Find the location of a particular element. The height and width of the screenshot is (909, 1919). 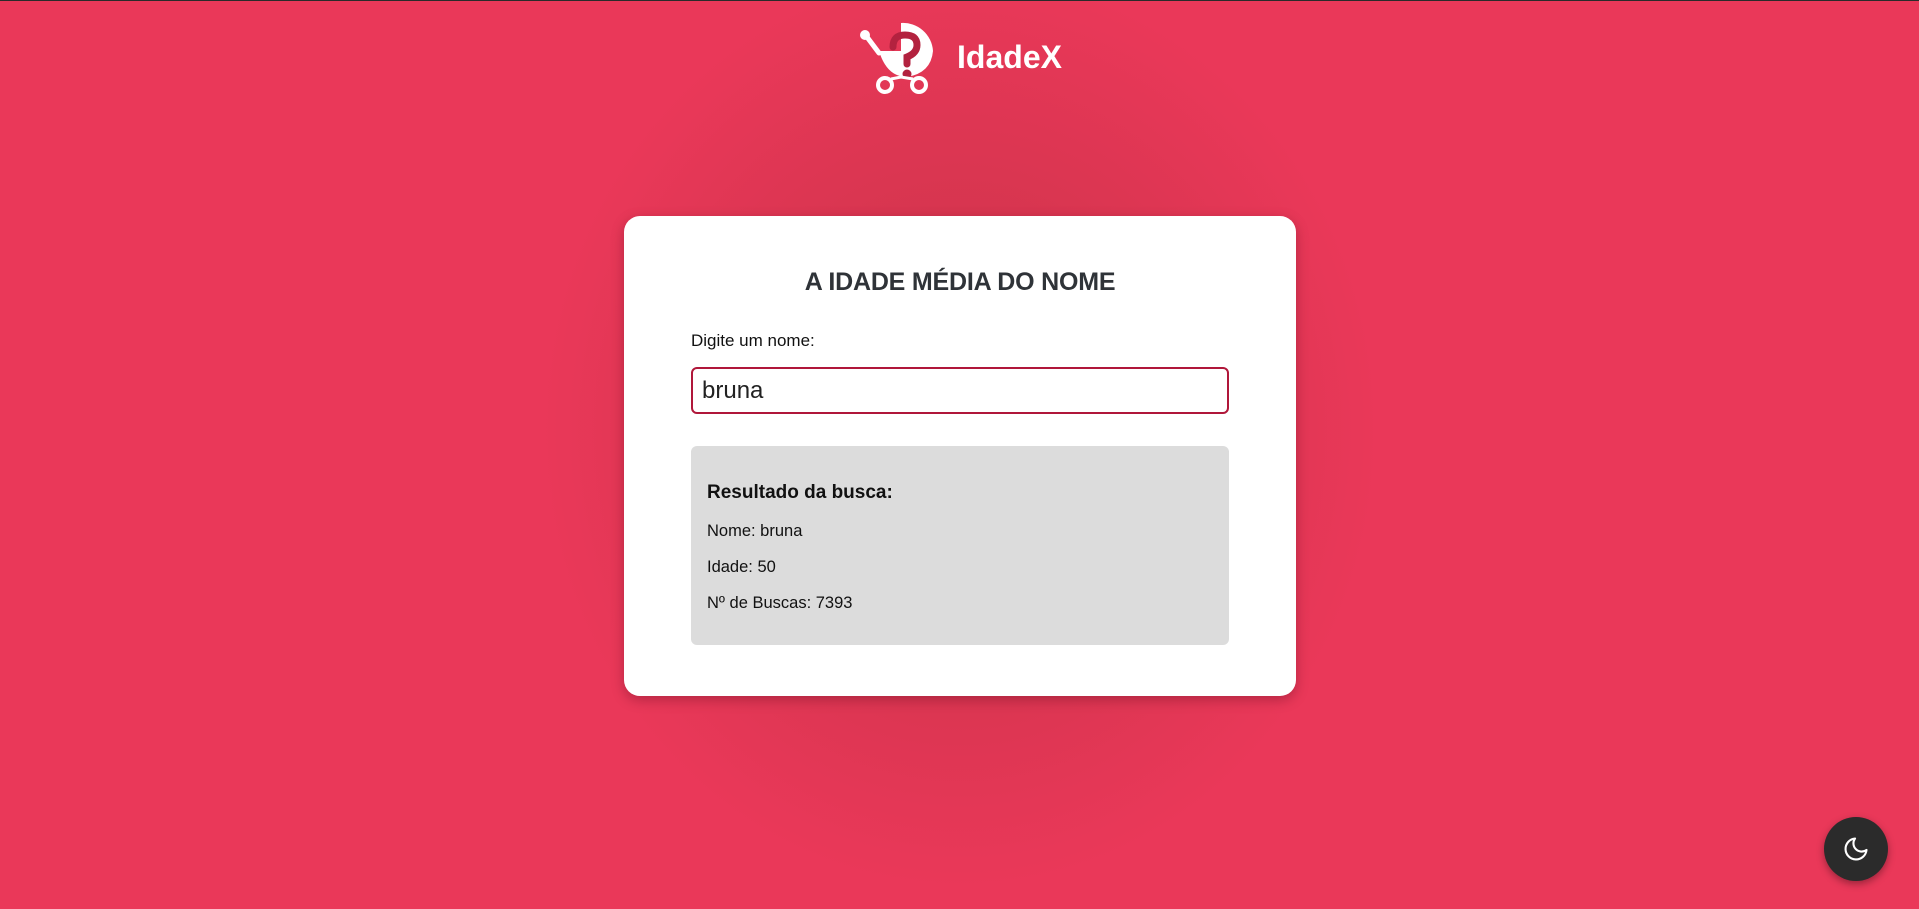

result-title: Resultado da busca: is located at coordinates (800, 492).